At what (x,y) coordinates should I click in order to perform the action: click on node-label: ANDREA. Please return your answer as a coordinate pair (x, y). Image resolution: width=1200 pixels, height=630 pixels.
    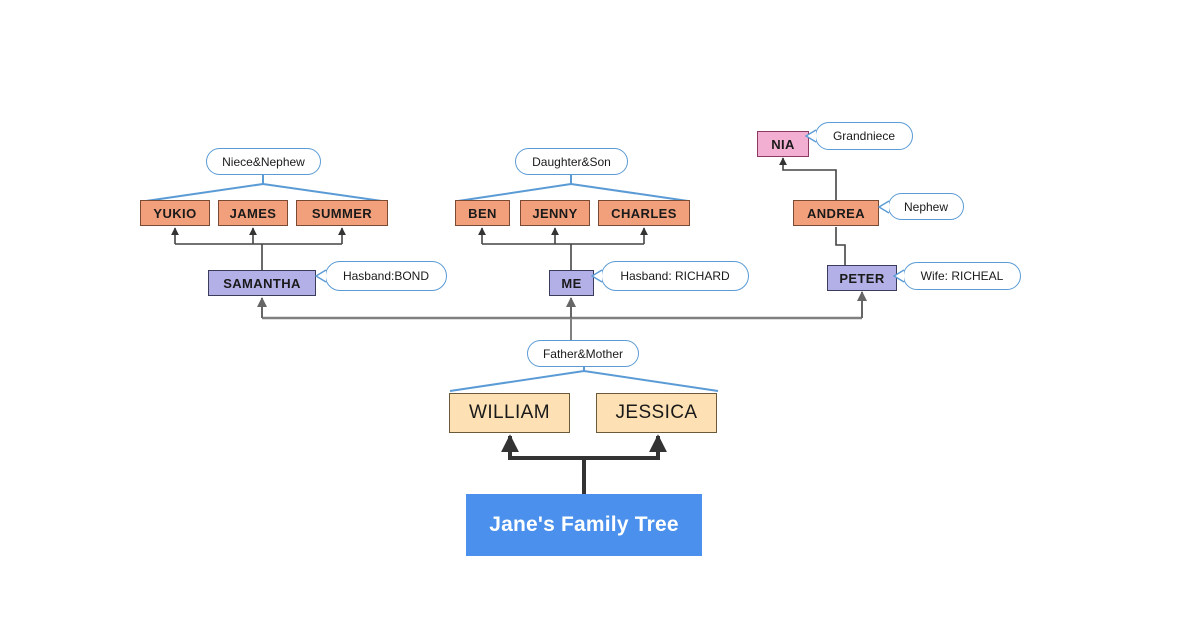
    Looking at the image, I should click on (835, 213).